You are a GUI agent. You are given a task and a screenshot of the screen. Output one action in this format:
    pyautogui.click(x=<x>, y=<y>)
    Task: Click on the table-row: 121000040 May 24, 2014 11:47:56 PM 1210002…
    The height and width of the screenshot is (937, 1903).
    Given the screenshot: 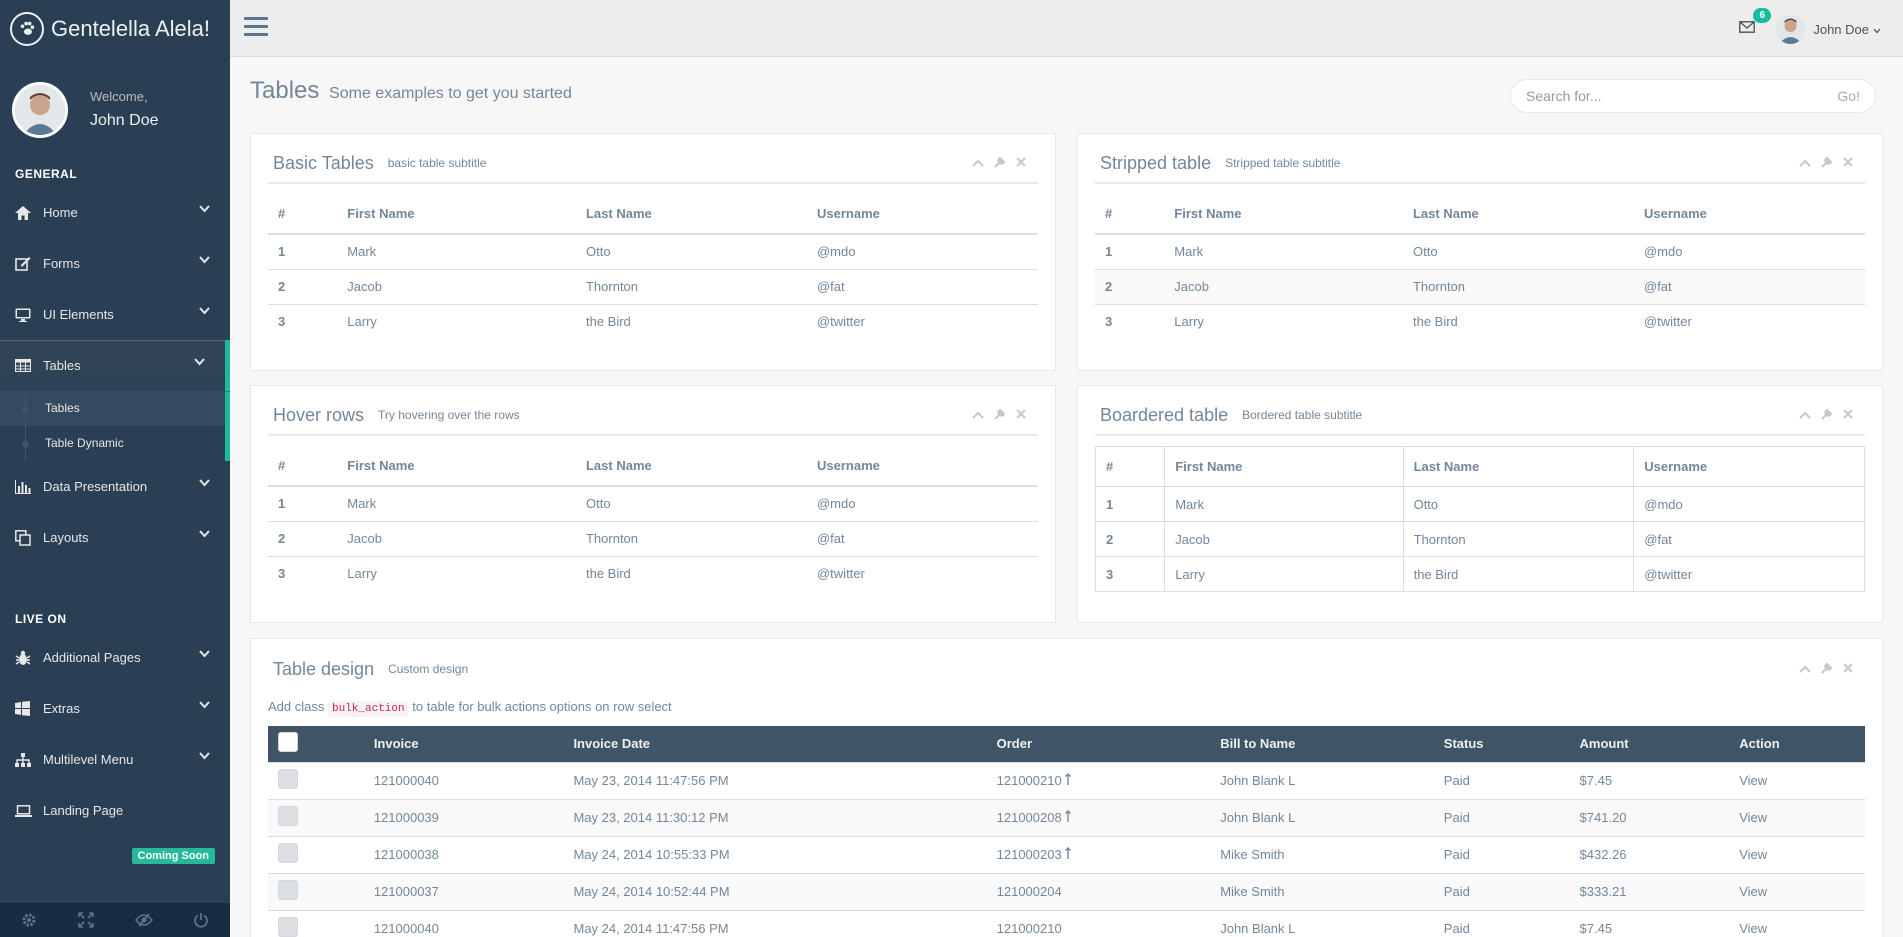 What is the action you would take?
    pyautogui.click(x=1066, y=923)
    